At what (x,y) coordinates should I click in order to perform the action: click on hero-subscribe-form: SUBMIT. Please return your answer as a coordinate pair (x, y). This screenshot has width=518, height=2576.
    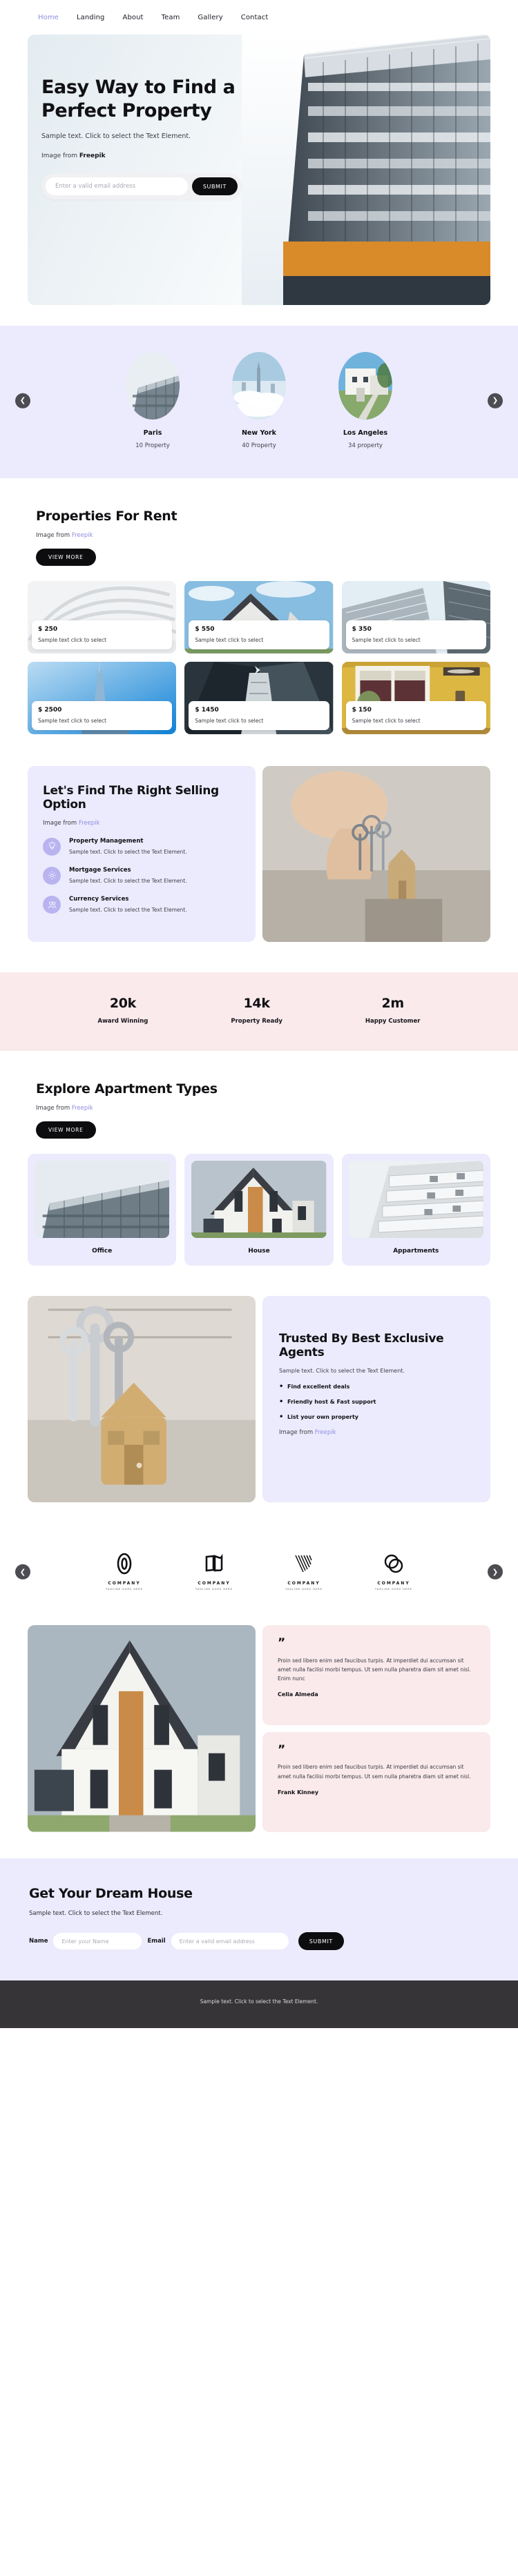
    Looking at the image, I should click on (141, 186).